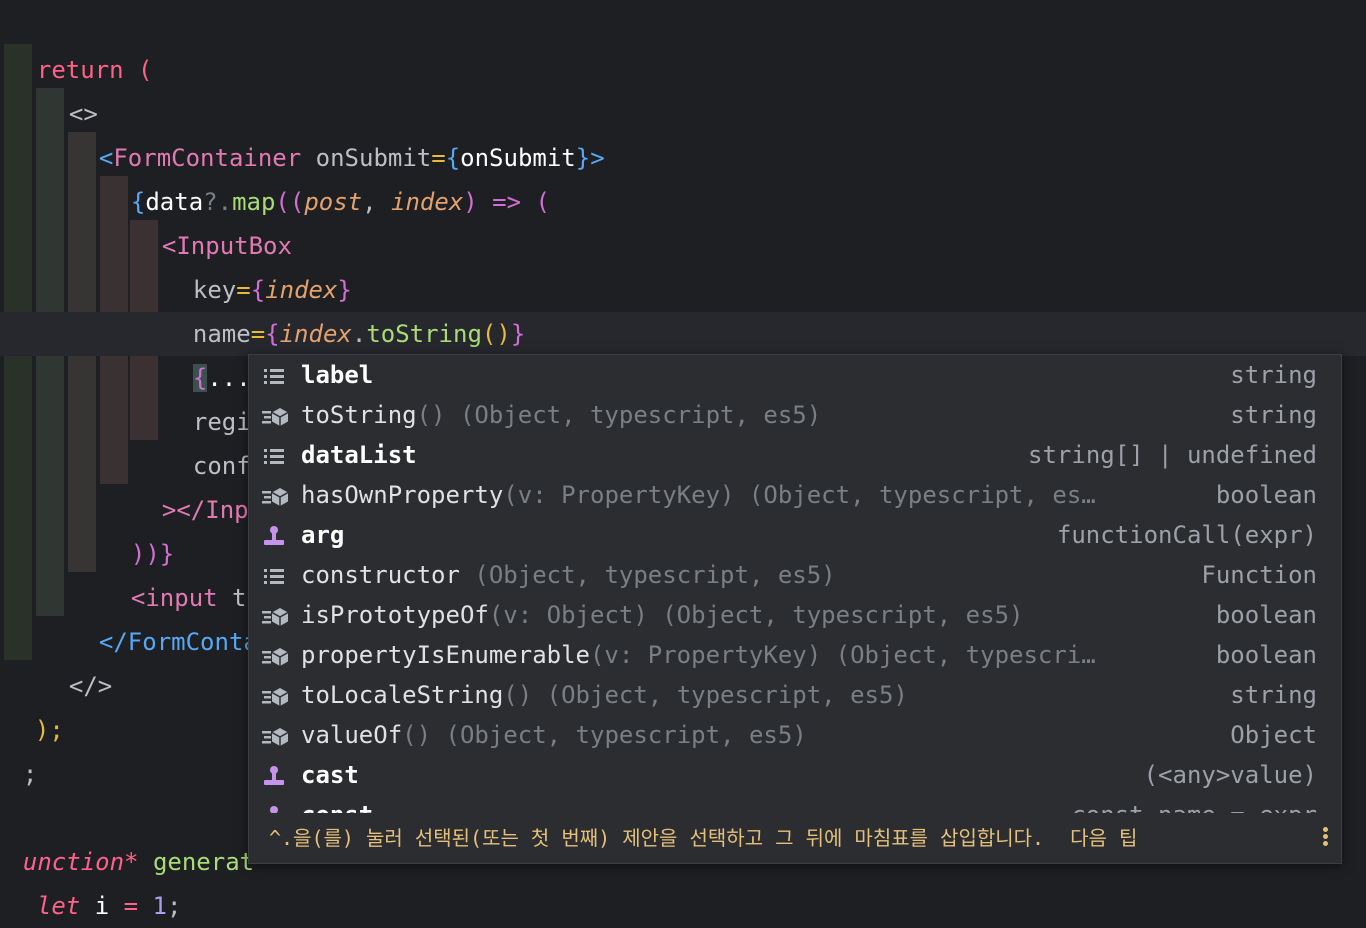 The width and height of the screenshot is (1366, 928). Describe the element at coordinates (647, 575) in the screenshot. I see `item-signature: (Object, typescript, es5)` at that location.